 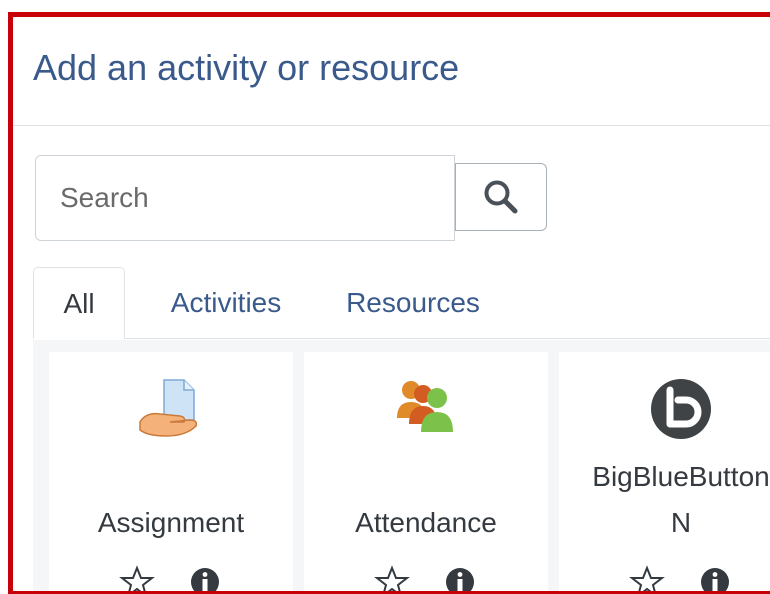 What do you see at coordinates (171, 473) in the screenshot?
I see `module-card-assignment: Assignment` at bounding box center [171, 473].